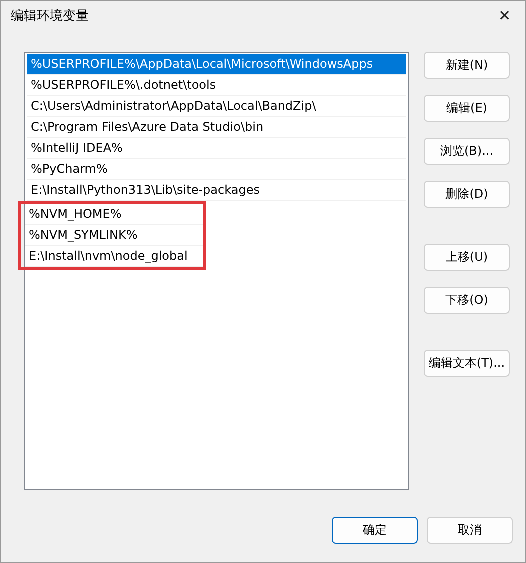  I want to click on side-button: 编辑(E), so click(467, 108).